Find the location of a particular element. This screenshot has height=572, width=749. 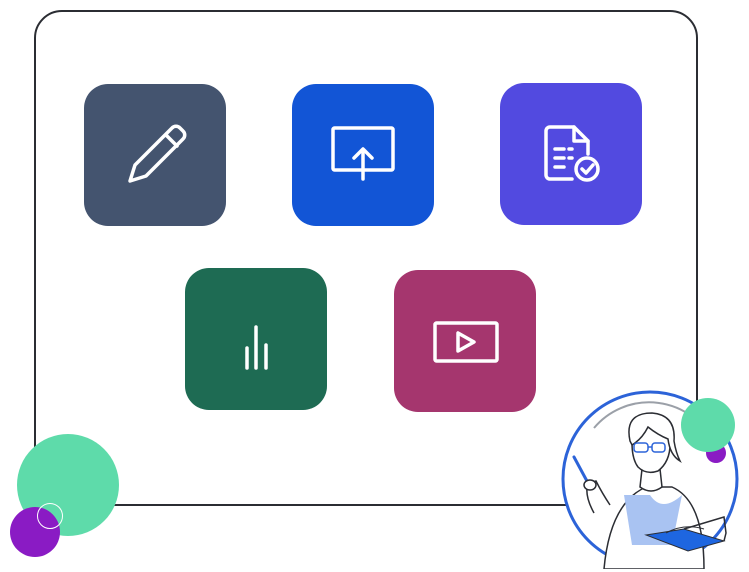

screen-upload-icon is located at coordinates (363, 153).